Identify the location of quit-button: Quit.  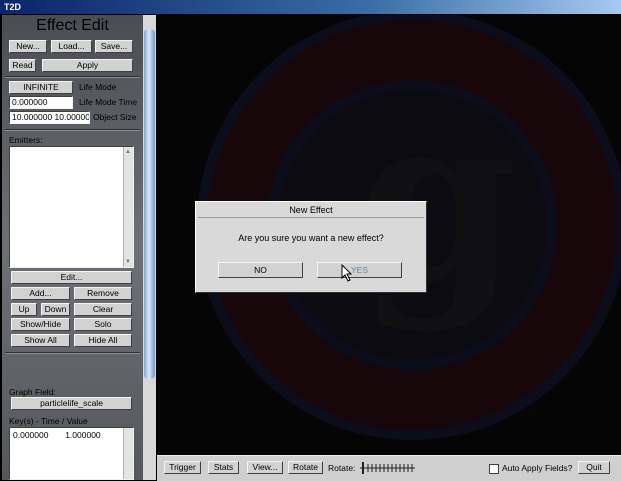
(594, 467).